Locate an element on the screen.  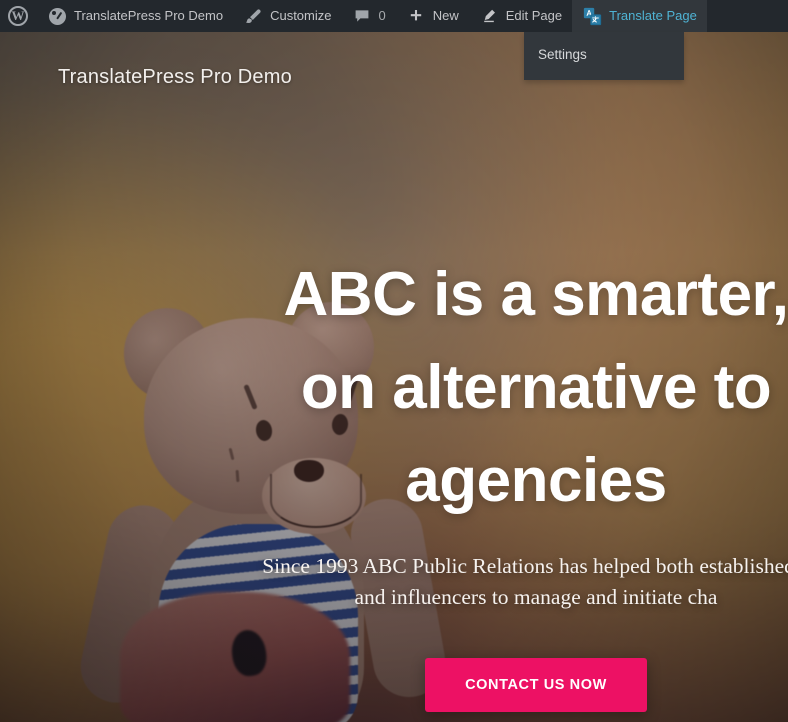
adminbar-item-translate-page: Translate Page is located at coordinates (639, 16).